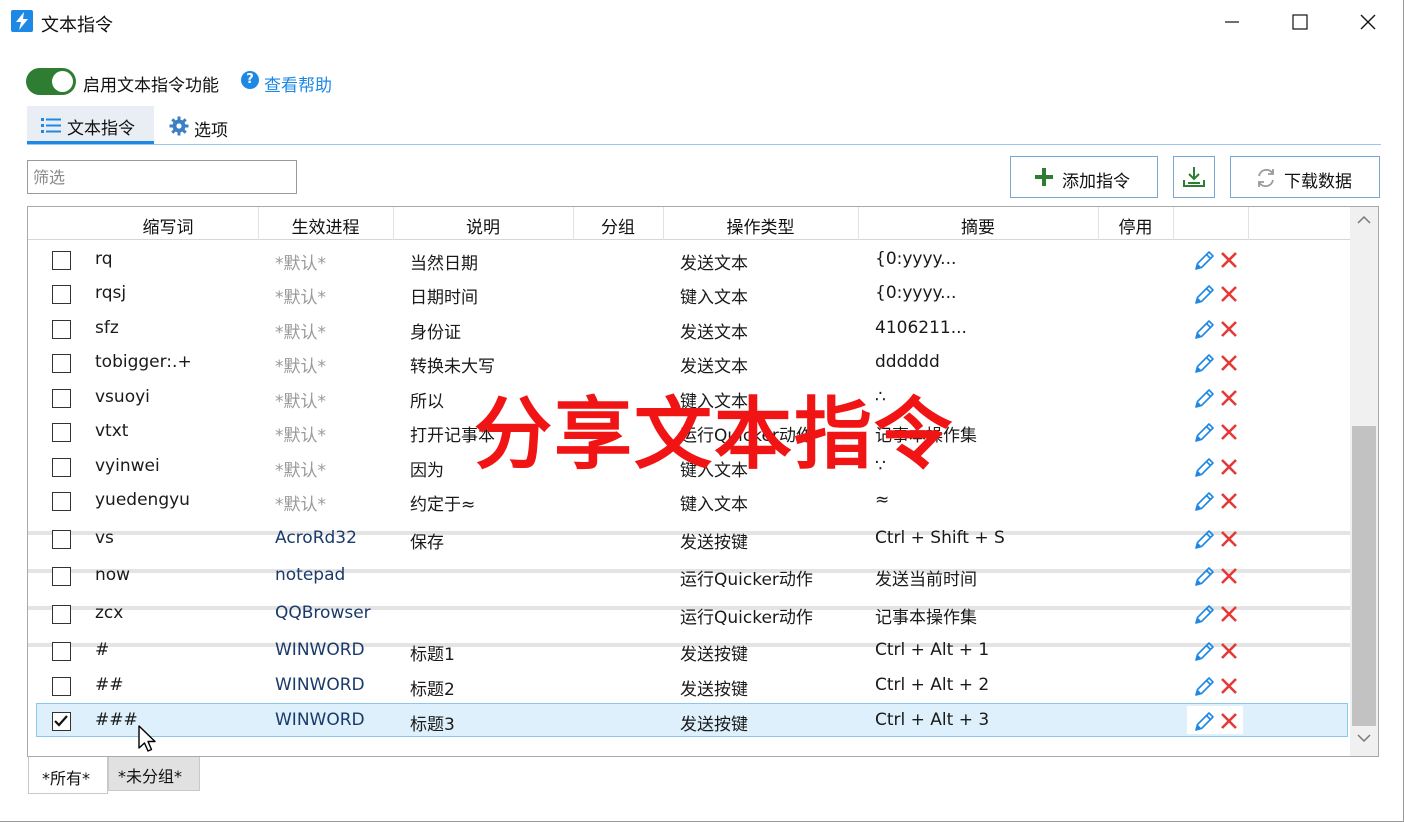  I want to click on group-tab-ungrouped: *未分组*, so click(154, 774).